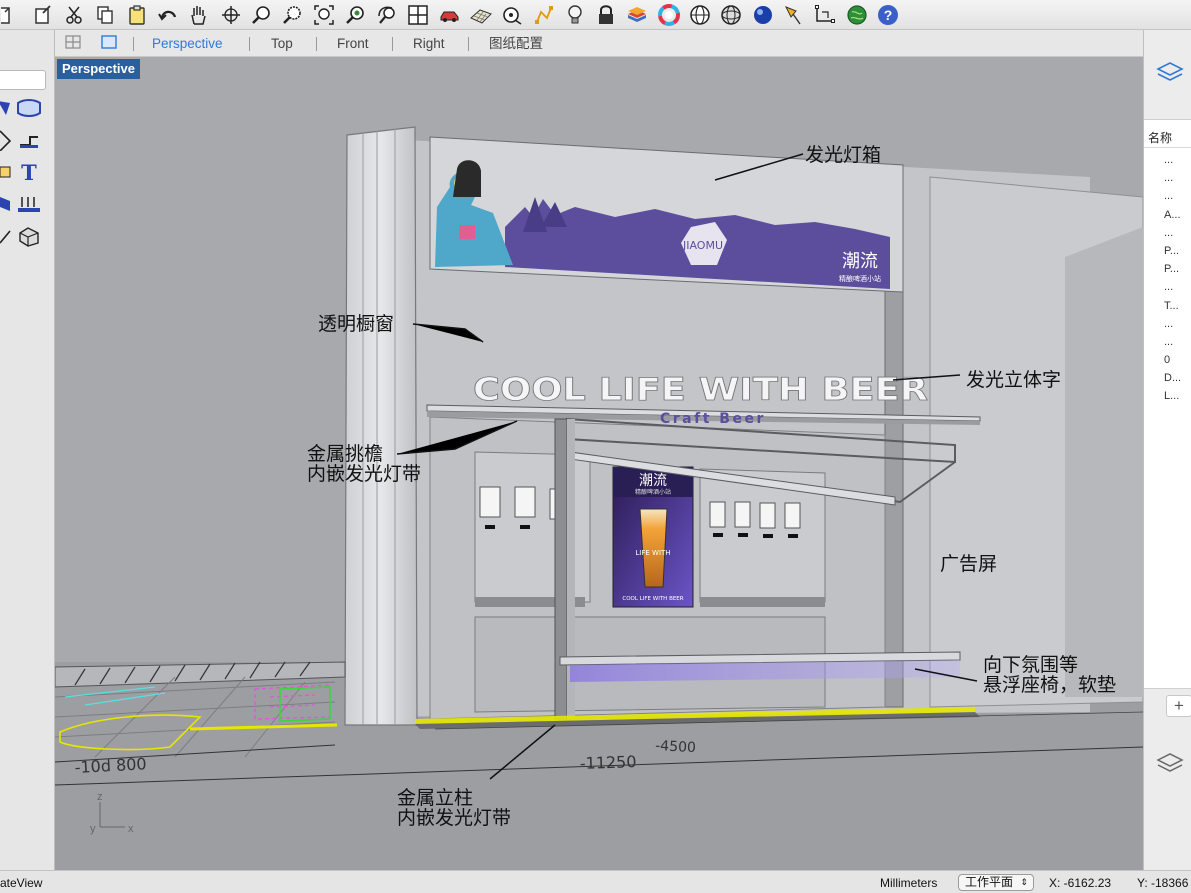  What do you see at coordinates (7, 108) in the screenshot?
I see `curve-tool-icon` at bounding box center [7, 108].